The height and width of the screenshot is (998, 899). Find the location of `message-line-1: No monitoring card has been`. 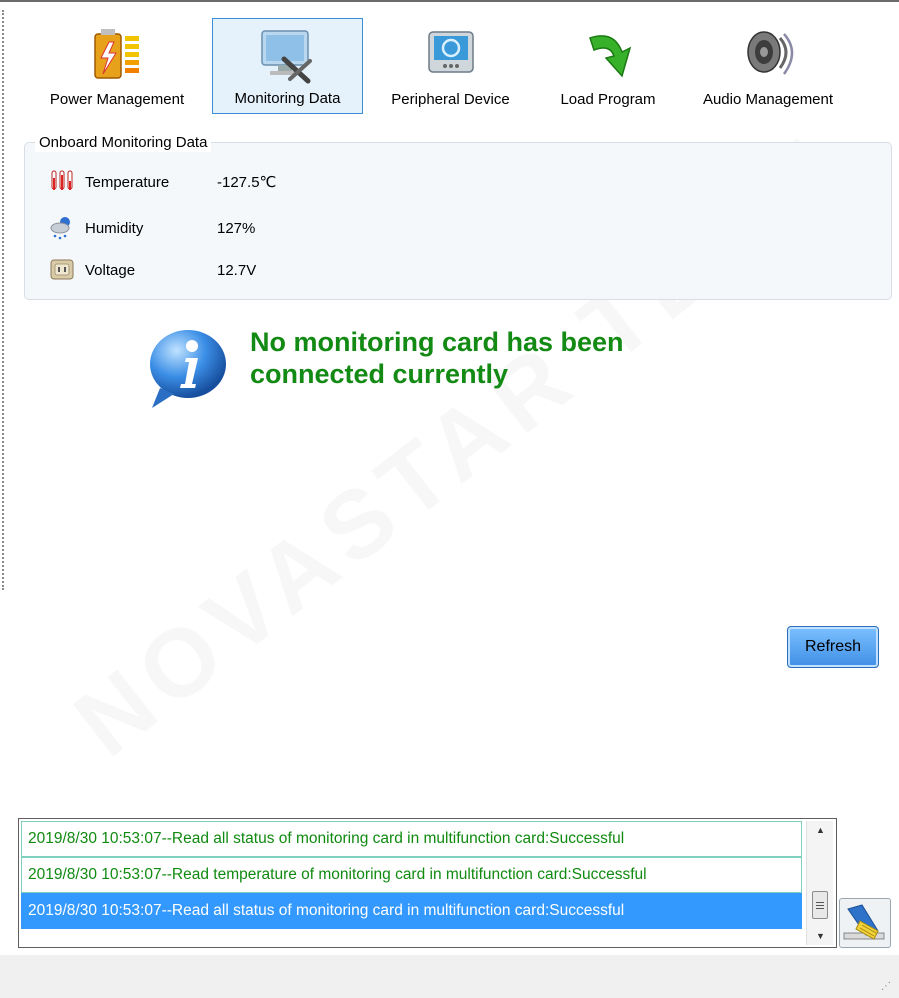

message-line-1: No monitoring card has been is located at coordinates (437, 342).